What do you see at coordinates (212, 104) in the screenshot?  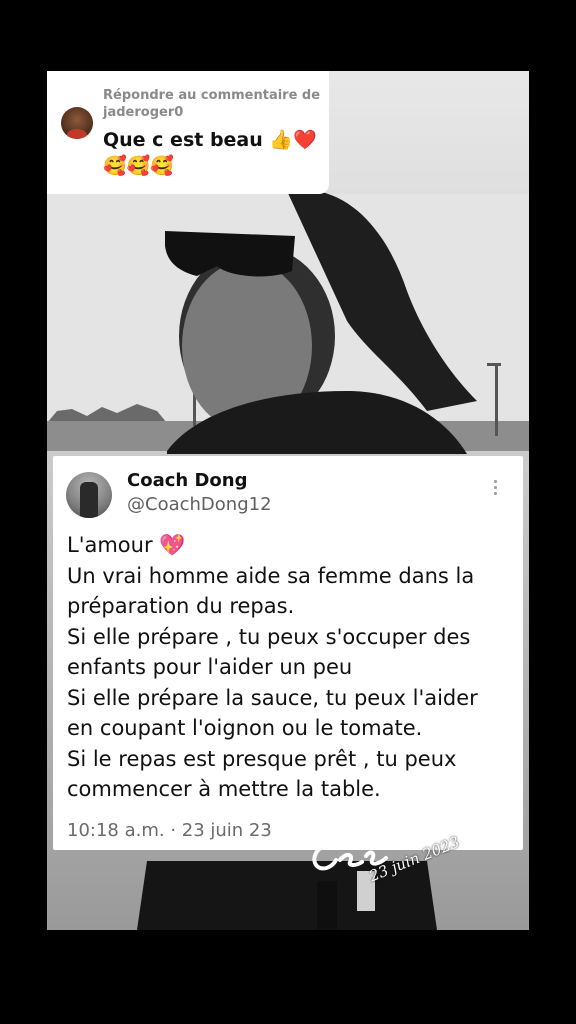 I see `reply-label: Répondre au commentaire de jaderoger0` at bounding box center [212, 104].